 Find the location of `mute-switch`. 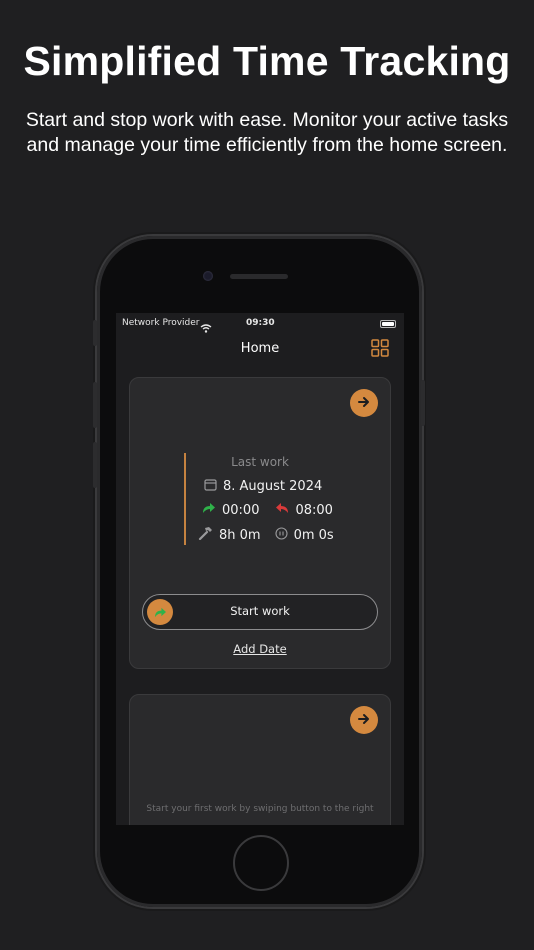

mute-switch is located at coordinates (95, 333).